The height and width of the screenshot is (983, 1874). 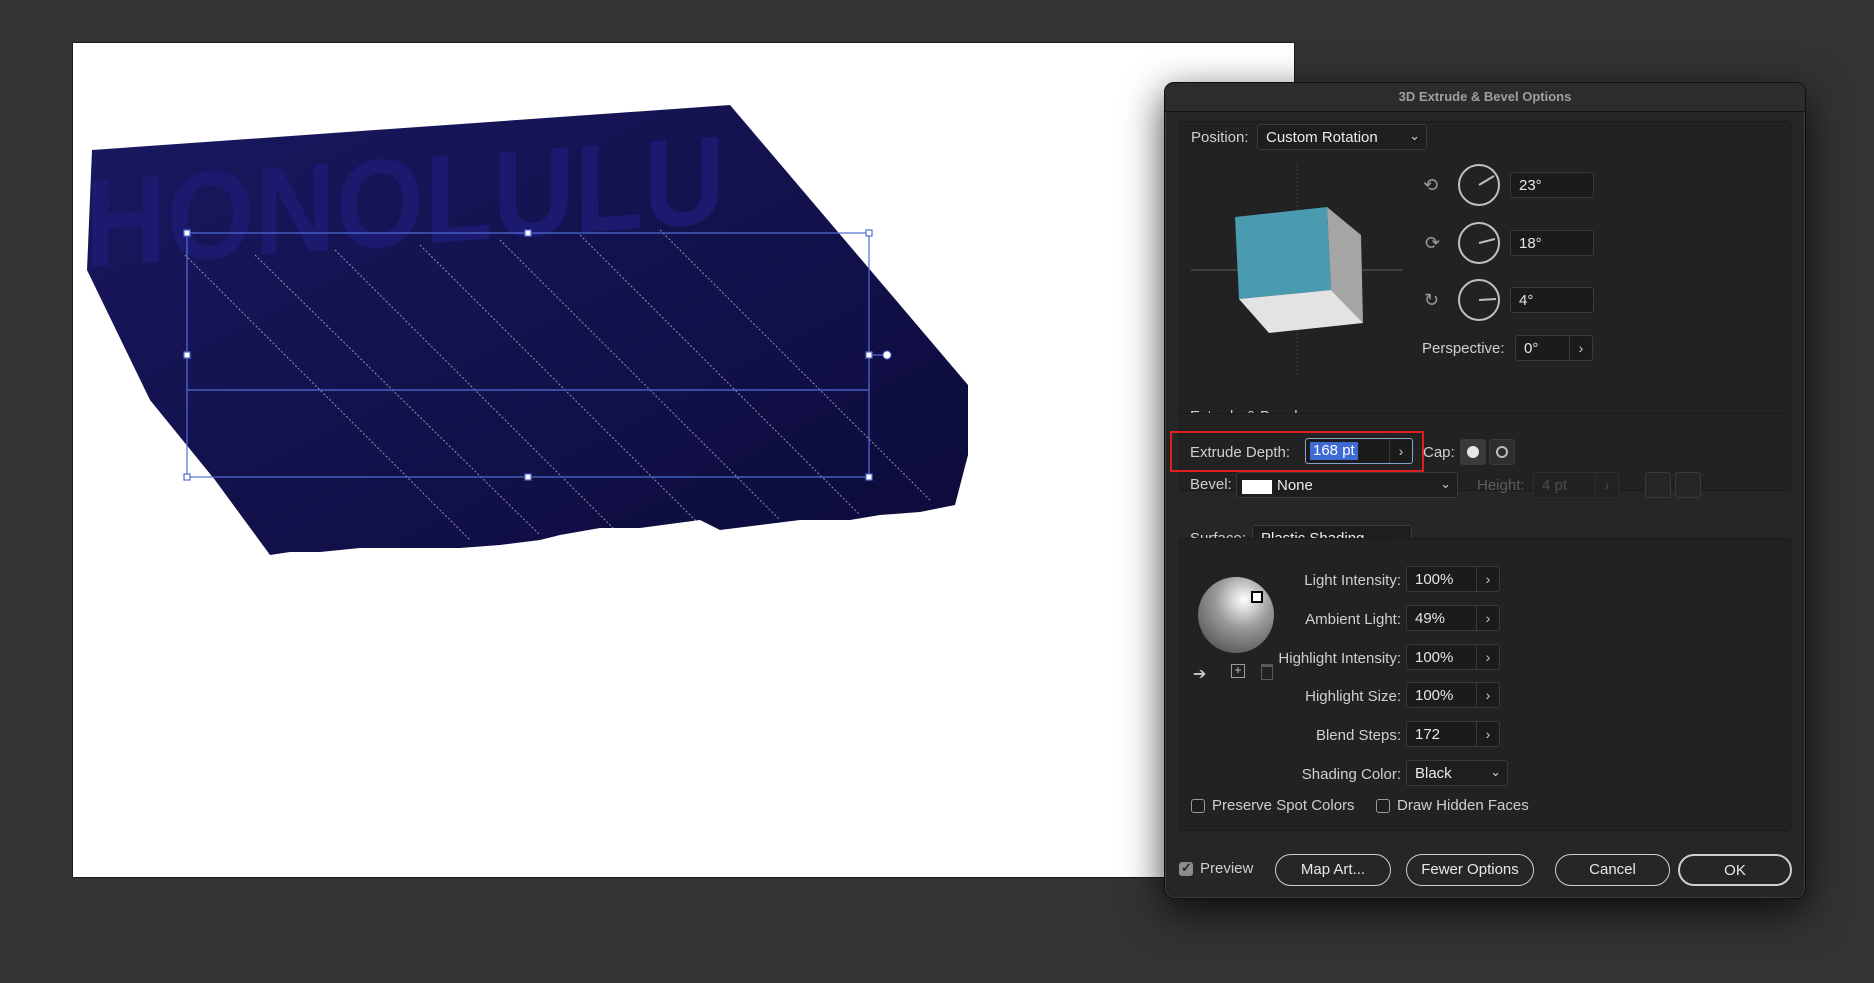 I want to click on z-angle-field: 4°, so click(x=1552, y=300).